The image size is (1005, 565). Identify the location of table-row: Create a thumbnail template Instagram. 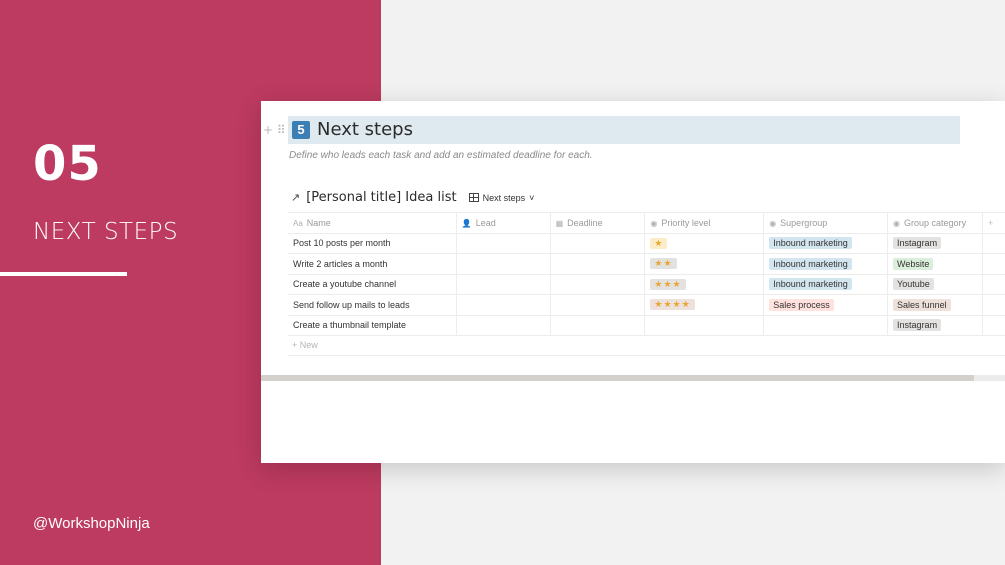
(646, 325).